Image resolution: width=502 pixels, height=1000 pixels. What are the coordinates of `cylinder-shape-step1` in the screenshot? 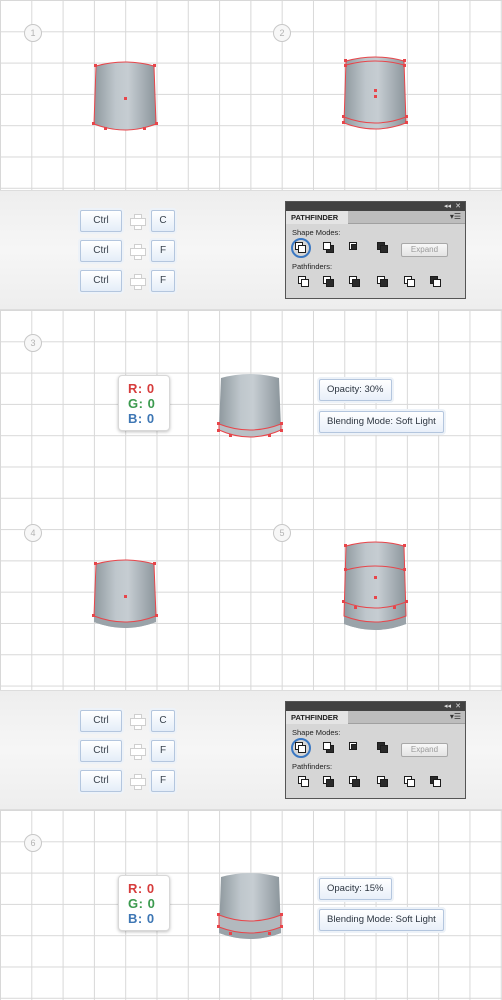 It's located at (125, 96).